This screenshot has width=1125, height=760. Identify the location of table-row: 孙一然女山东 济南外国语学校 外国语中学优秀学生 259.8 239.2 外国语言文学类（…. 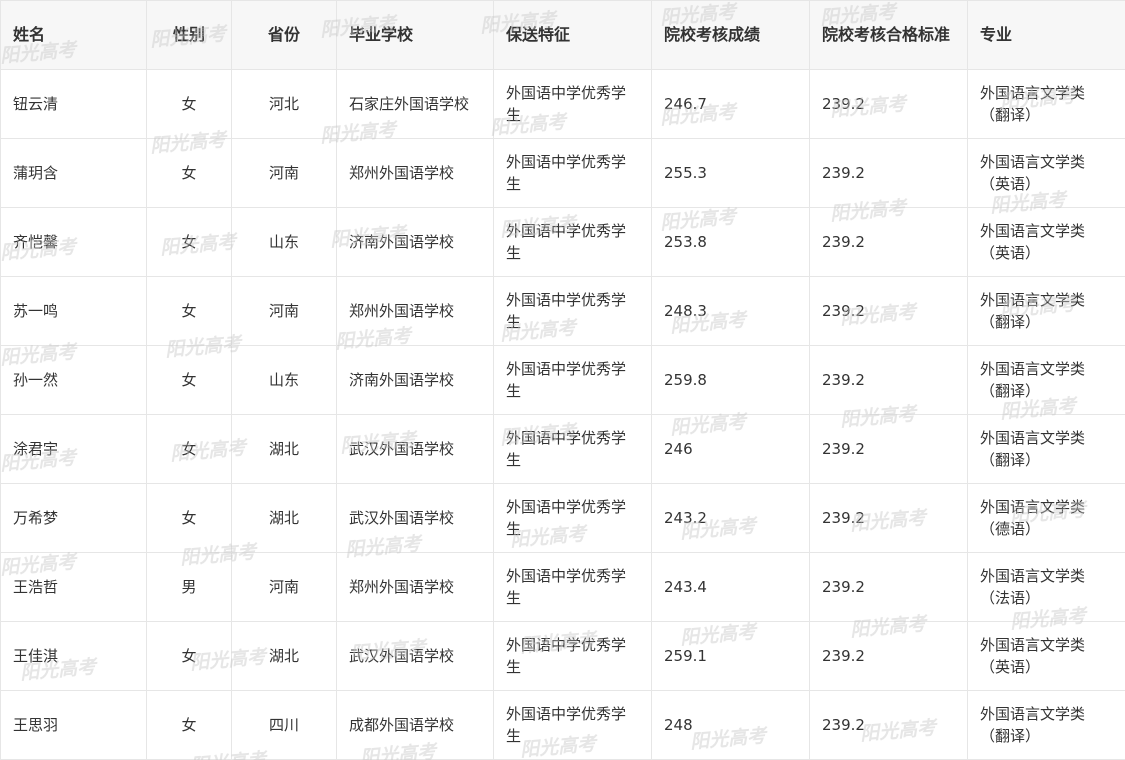
(562, 380).